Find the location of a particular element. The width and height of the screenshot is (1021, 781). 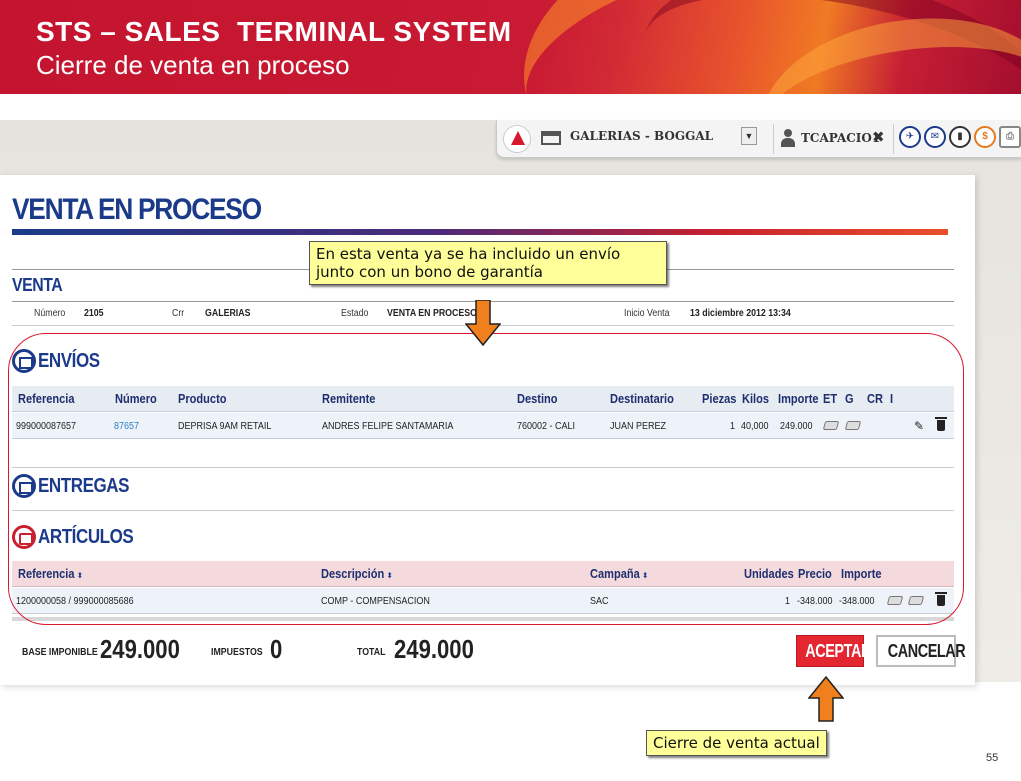

cell-piezas: 1 is located at coordinates (733, 426).